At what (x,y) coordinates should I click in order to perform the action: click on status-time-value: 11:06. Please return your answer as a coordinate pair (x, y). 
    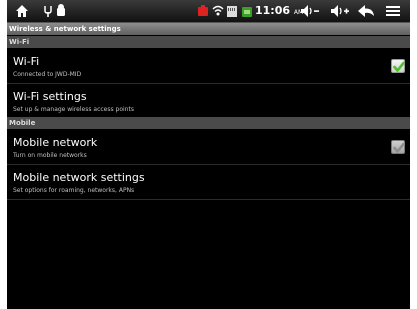
    Looking at the image, I should click on (273, 10).